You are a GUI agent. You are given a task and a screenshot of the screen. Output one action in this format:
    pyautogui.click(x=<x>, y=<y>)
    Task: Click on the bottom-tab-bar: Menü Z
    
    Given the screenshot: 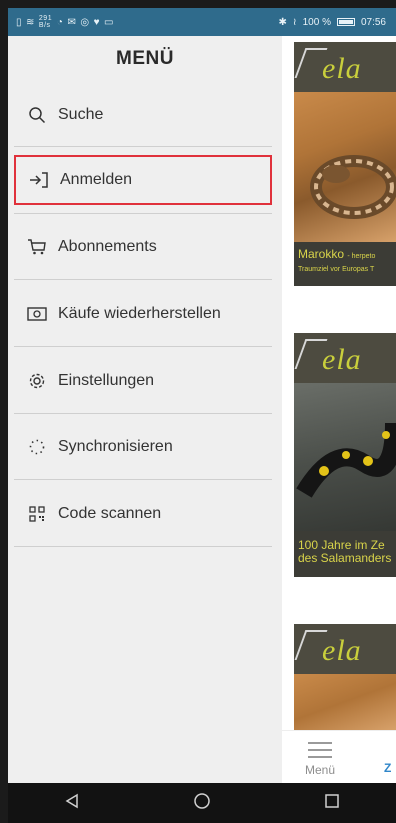 What is the action you would take?
    pyautogui.click(x=339, y=756)
    